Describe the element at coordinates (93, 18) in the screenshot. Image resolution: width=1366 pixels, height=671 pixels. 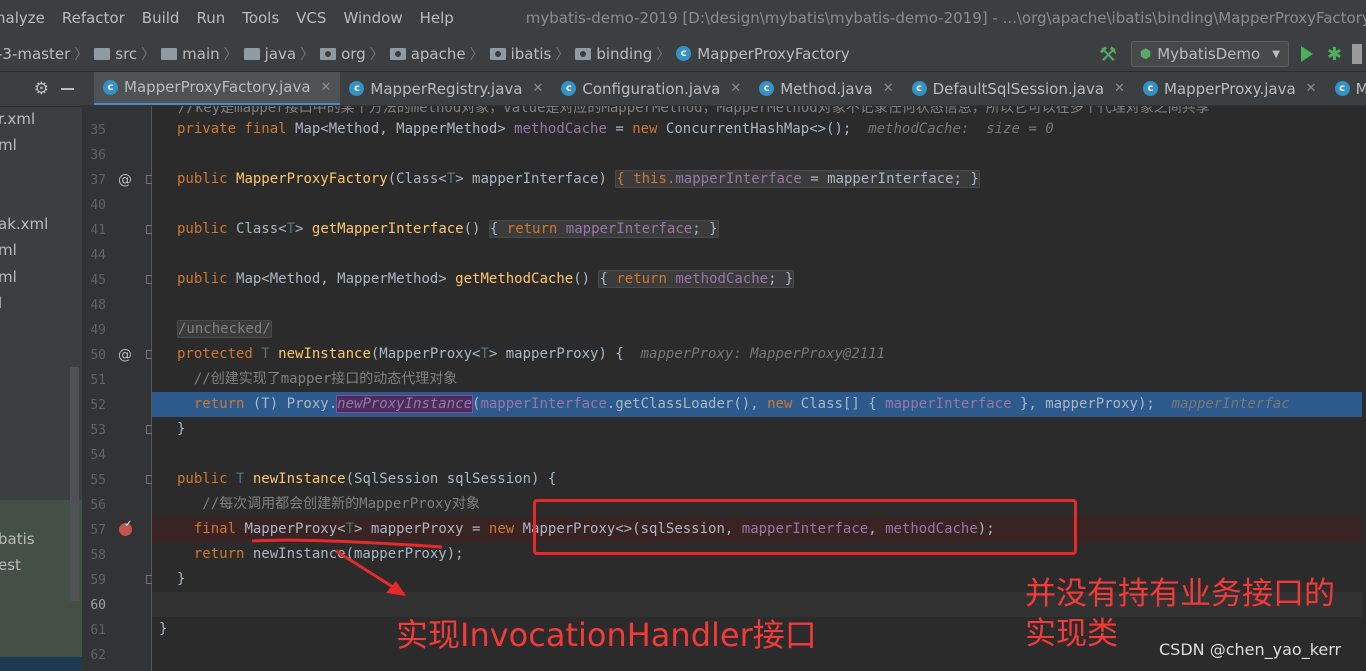
I see `menu-refactor: Refactor` at that location.